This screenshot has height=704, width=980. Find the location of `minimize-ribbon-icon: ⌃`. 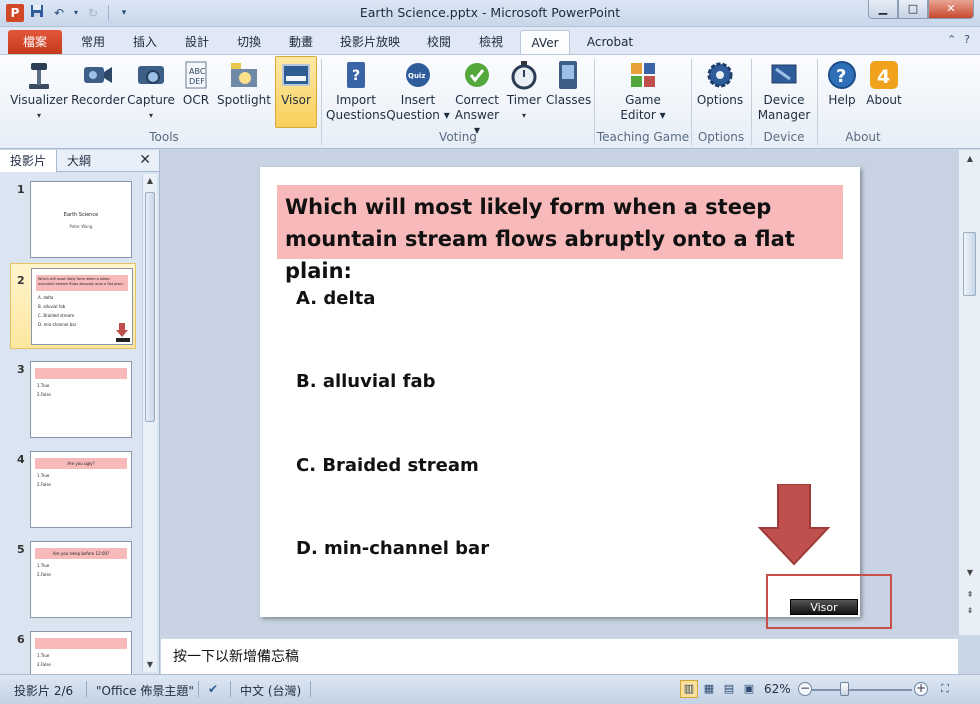

minimize-ribbon-icon: ⌃ is located at coordinates (951, 39).